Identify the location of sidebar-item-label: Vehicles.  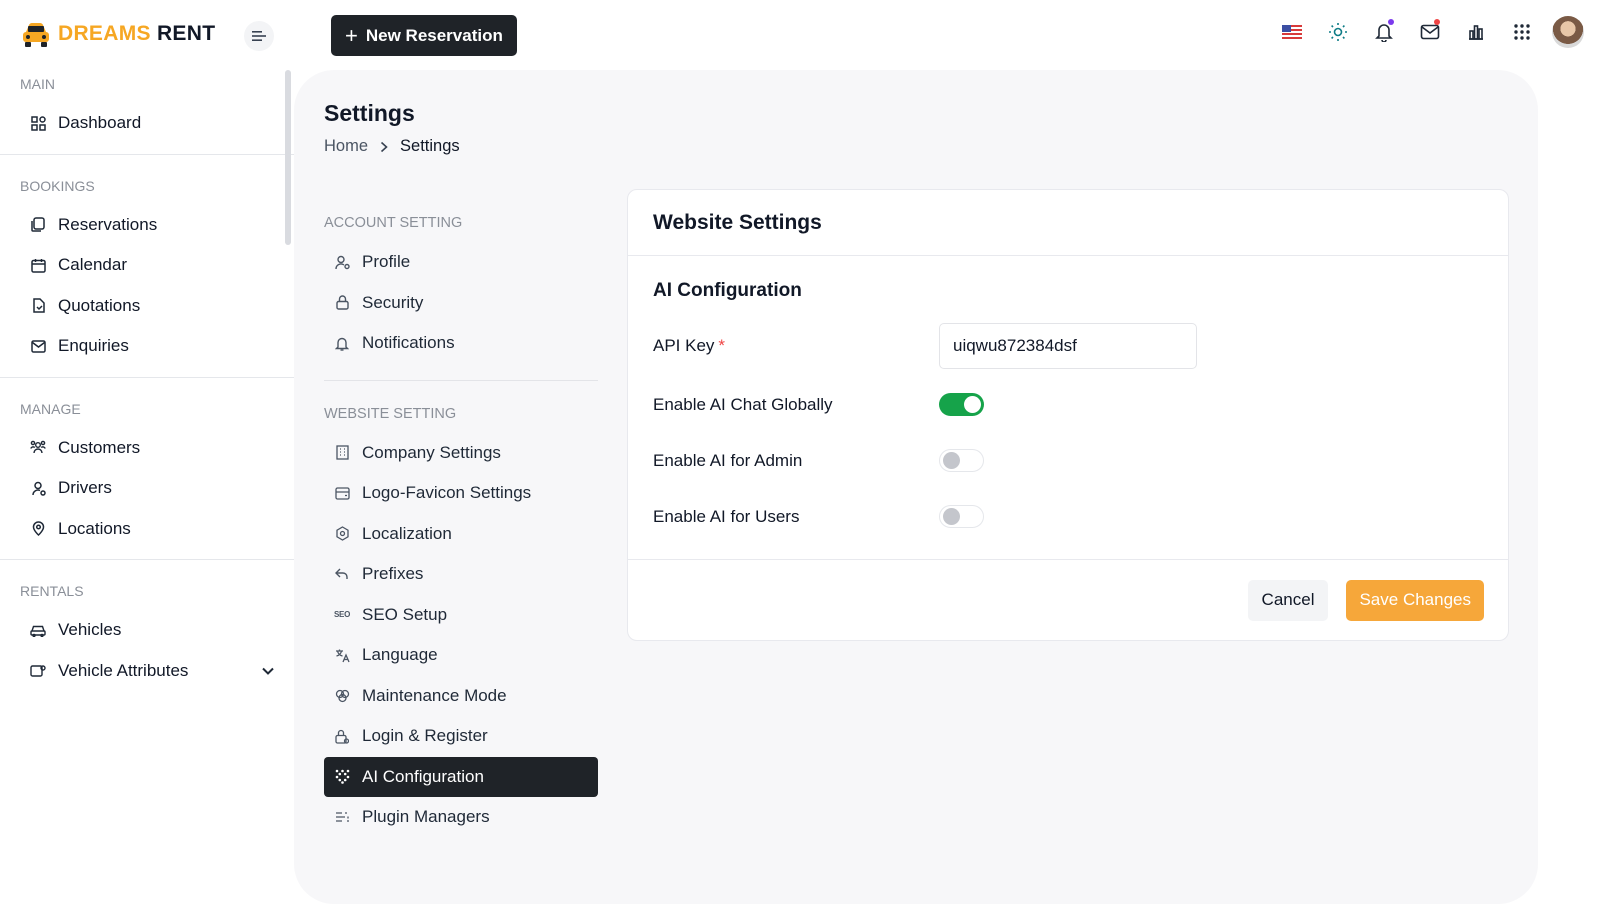
(90, 630).